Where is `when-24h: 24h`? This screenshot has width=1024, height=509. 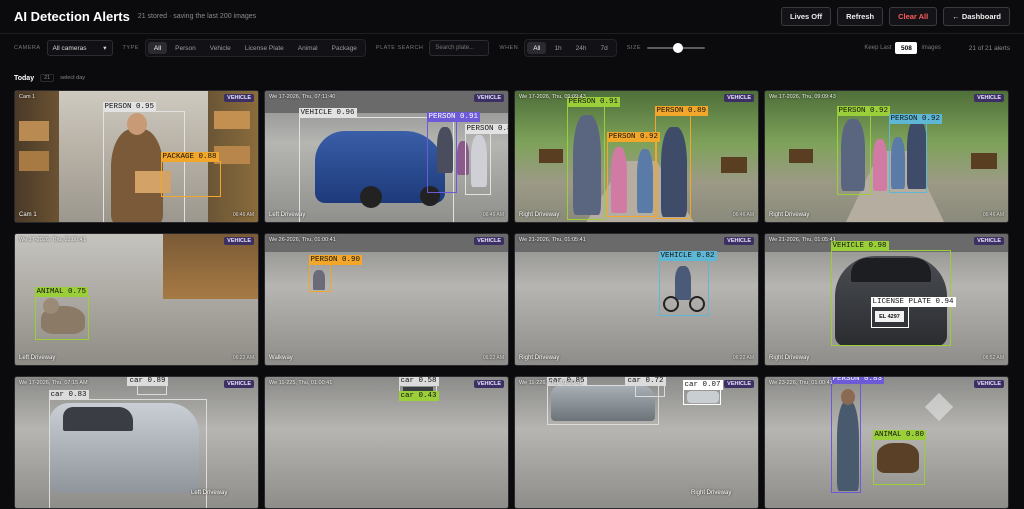 when-24h: 24h is located at coordinates (581, 48).